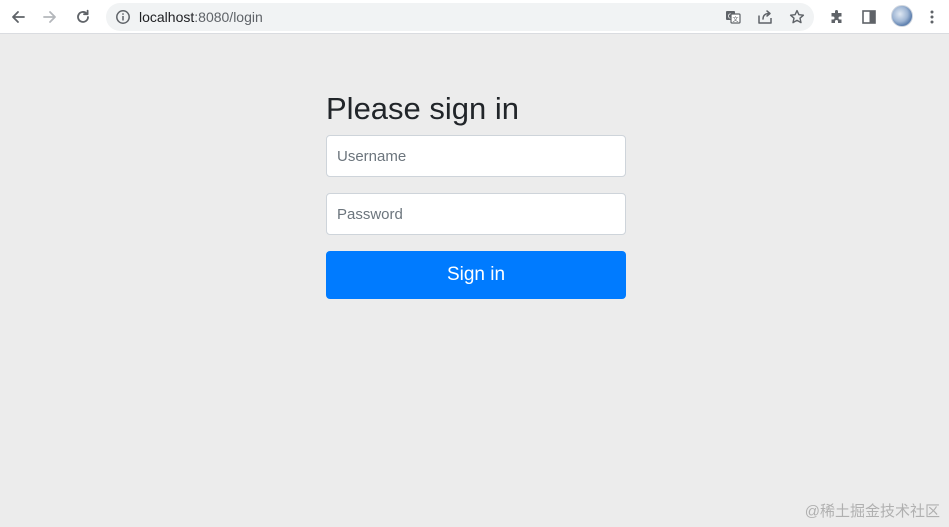 The height and width of the screenshot is (527, 949). Describe the element at coordinates (18, 17) in the screenshot. I see `back-arrow-icon` at that location.